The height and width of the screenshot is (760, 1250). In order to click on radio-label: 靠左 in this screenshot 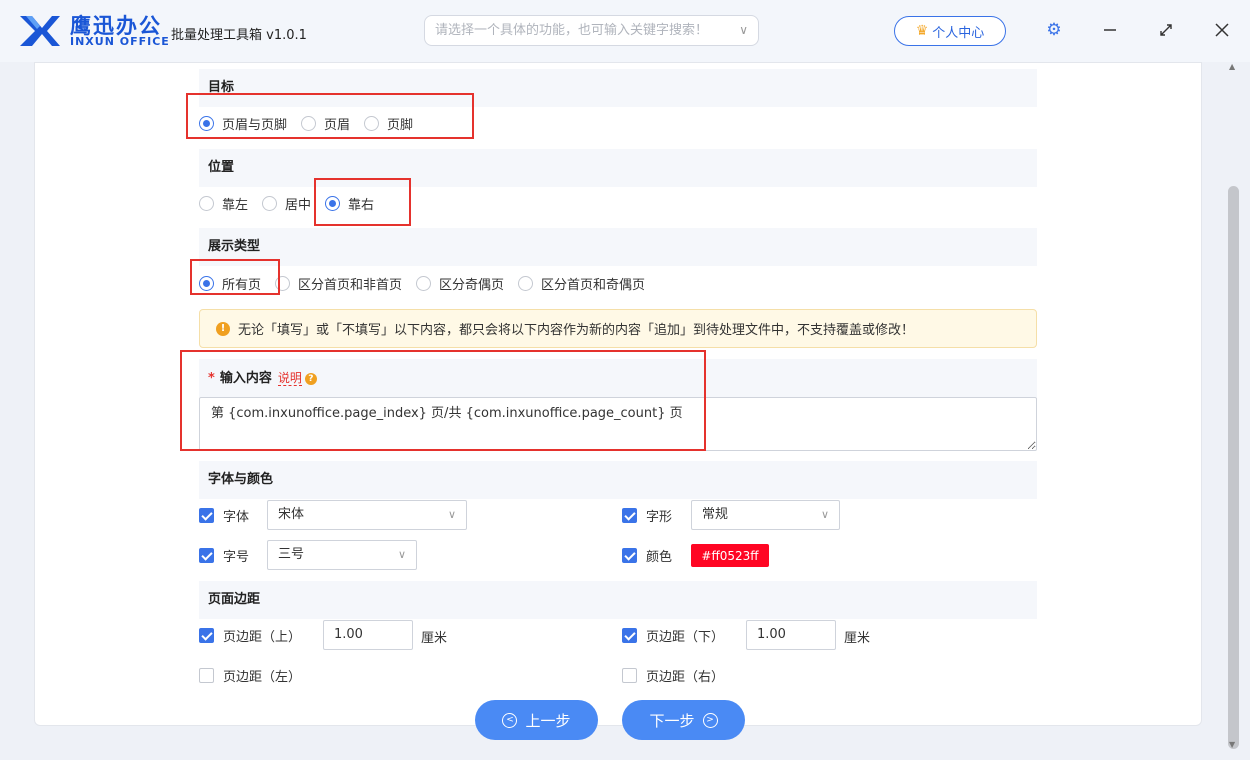, I will do `click(235, 205)`.